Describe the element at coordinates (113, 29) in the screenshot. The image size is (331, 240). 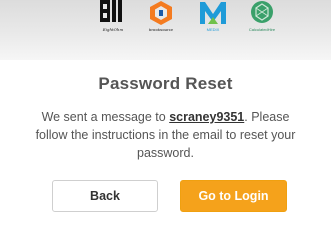
I see `eight-bit-caption: EightOhm` at that location.